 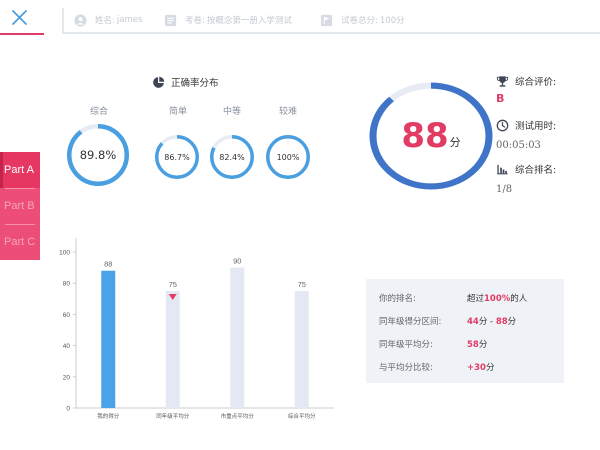 What do you see at coordinates (67, 377) in the screenshot?
I see `y-tick-label: 20` at bounding box center [67, 377].